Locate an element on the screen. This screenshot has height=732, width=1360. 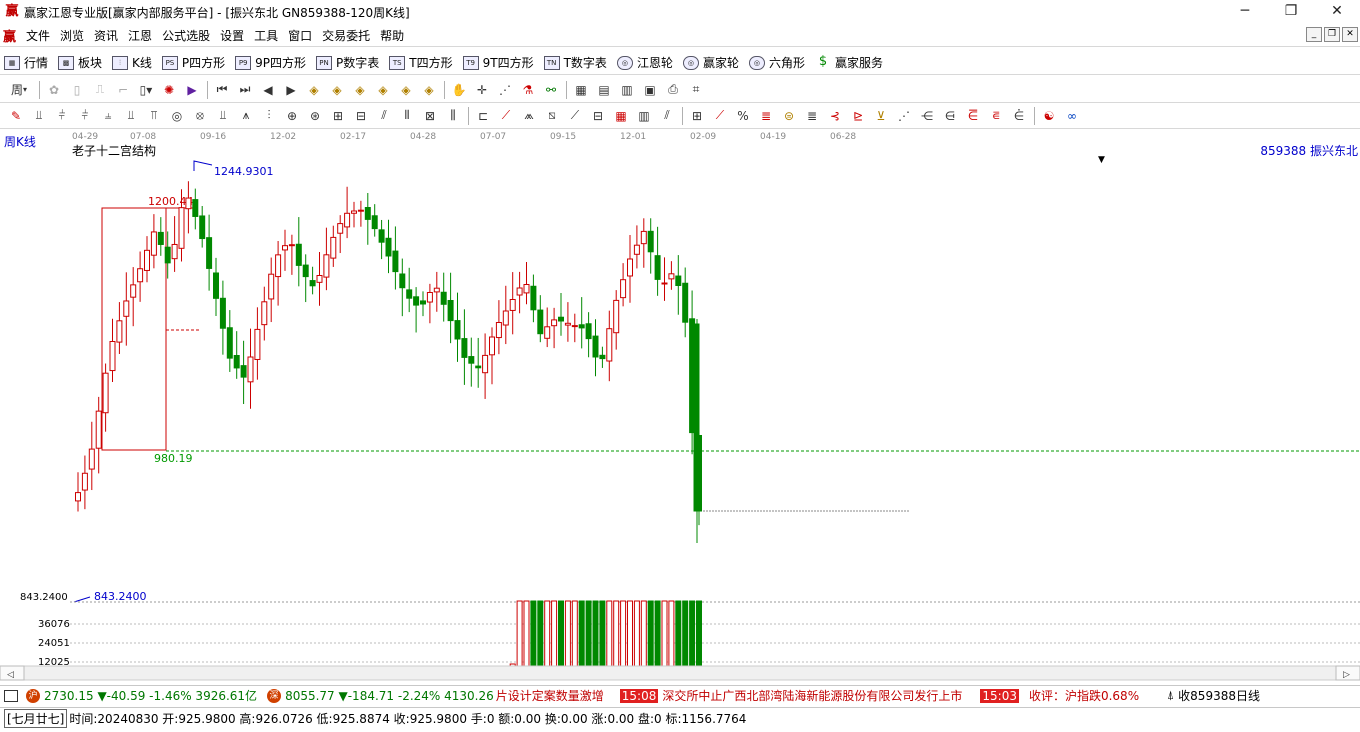
stairs-icon: ⌐ is located at coordinates (123, 90).